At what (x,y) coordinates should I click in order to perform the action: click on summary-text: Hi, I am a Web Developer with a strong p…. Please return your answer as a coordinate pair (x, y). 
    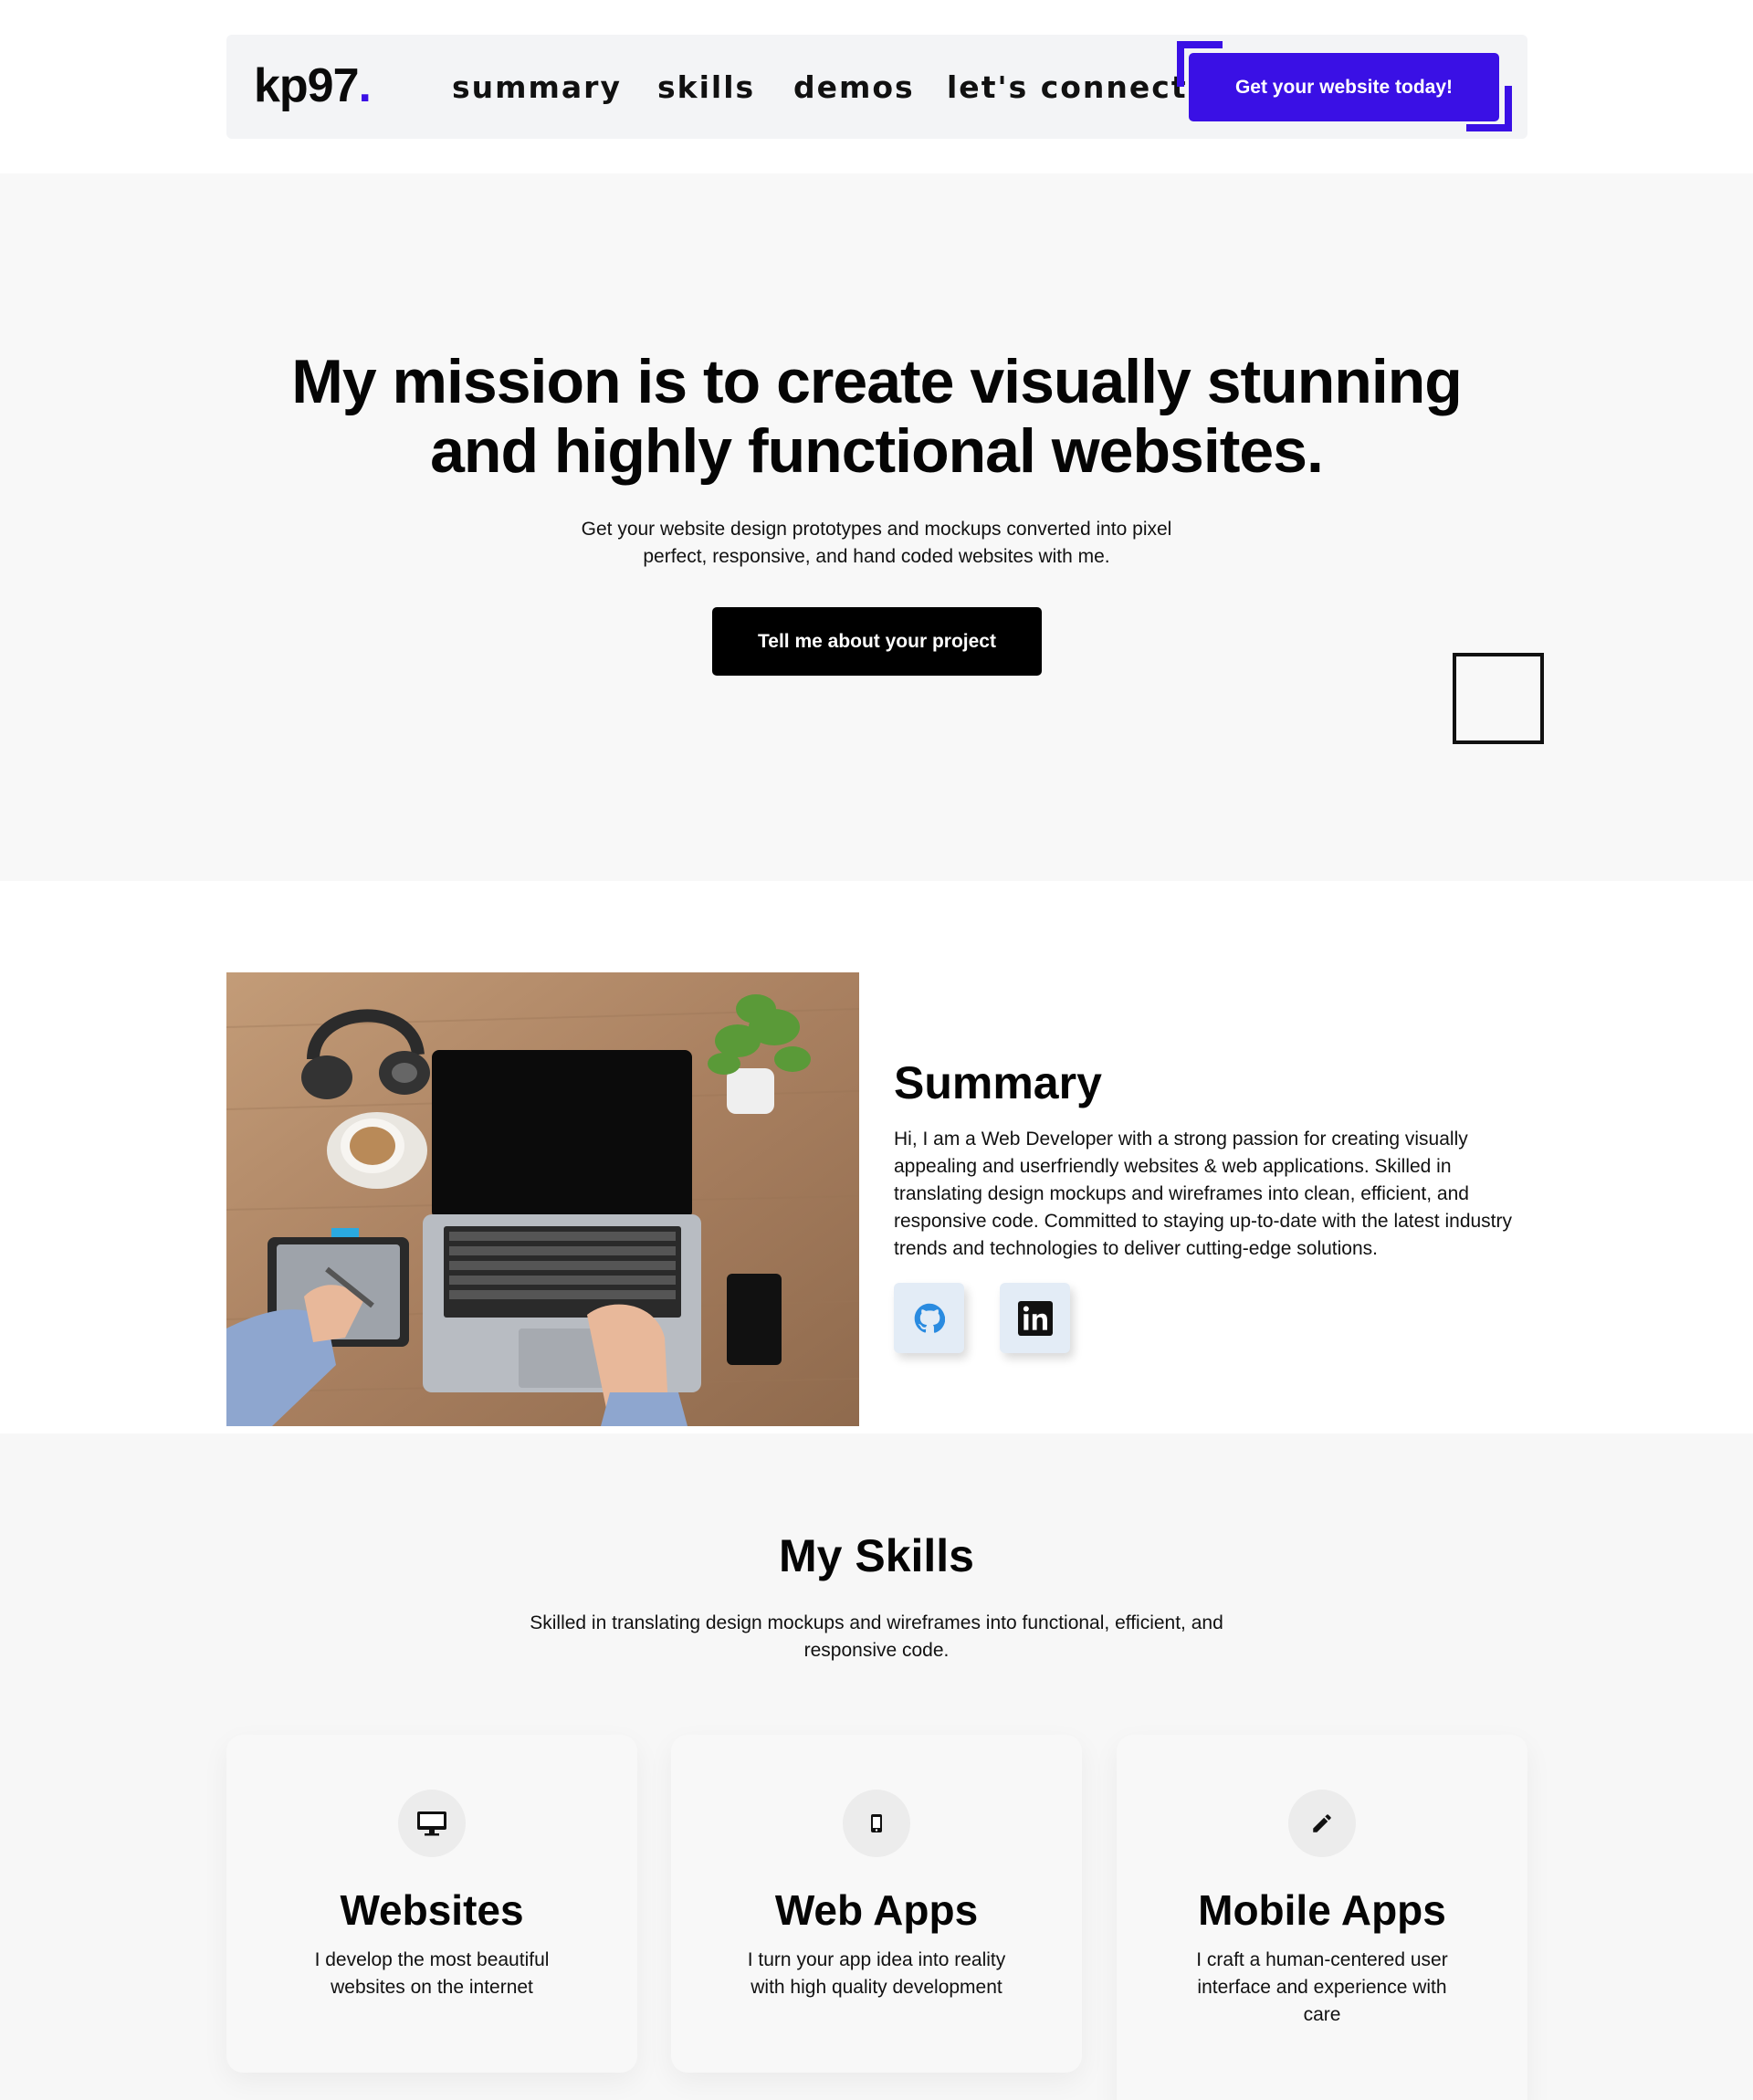
    Looking at the image, I should click on (1203, 1194).